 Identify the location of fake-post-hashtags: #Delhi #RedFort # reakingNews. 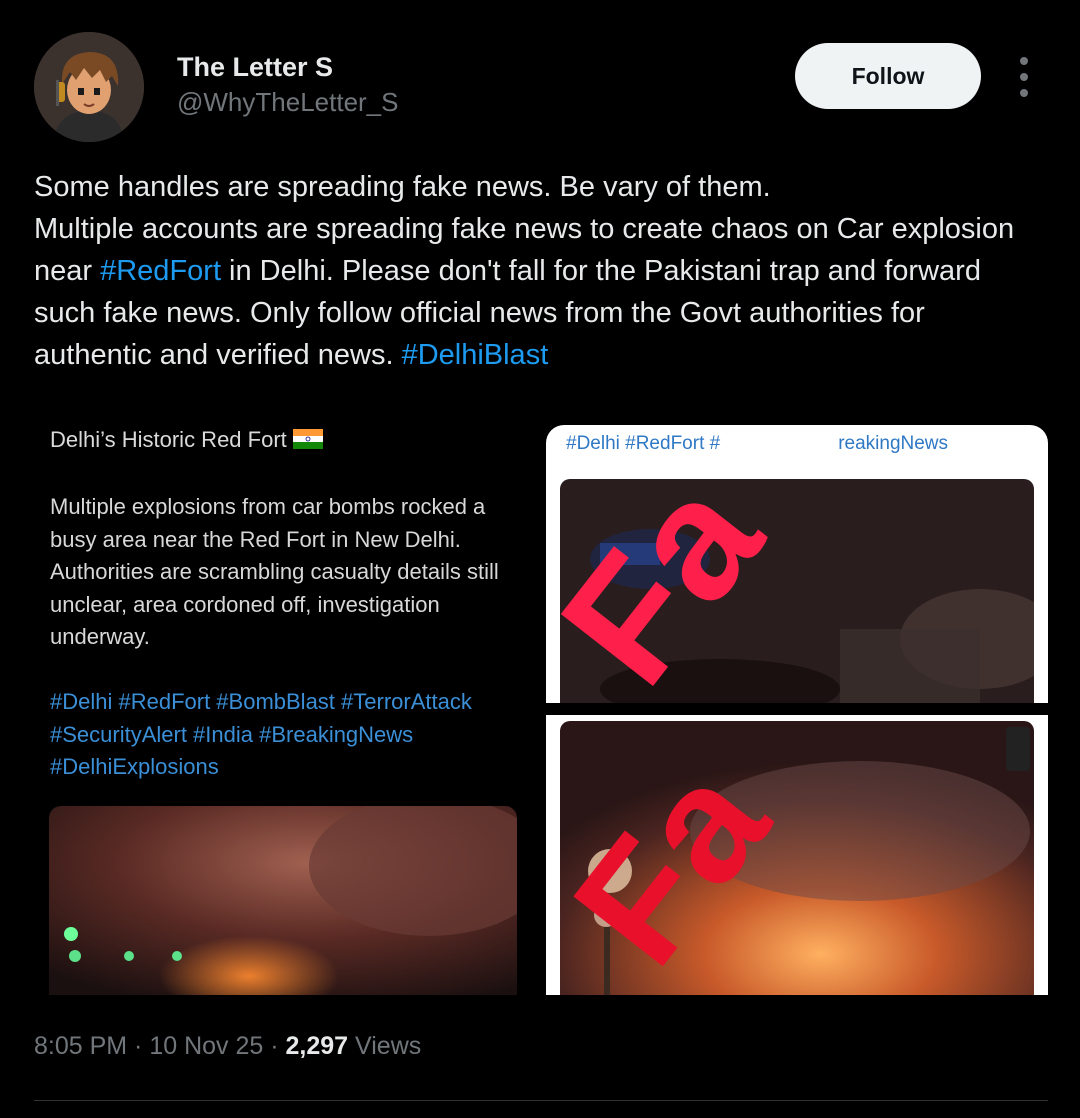
(757, 444).